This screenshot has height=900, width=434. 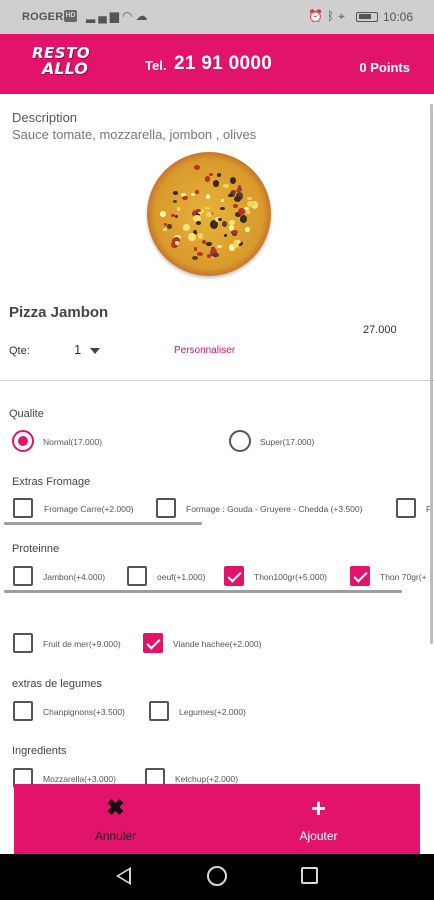 I want to click on phone-number: 21 91 0000, so click(x=223, y=64).